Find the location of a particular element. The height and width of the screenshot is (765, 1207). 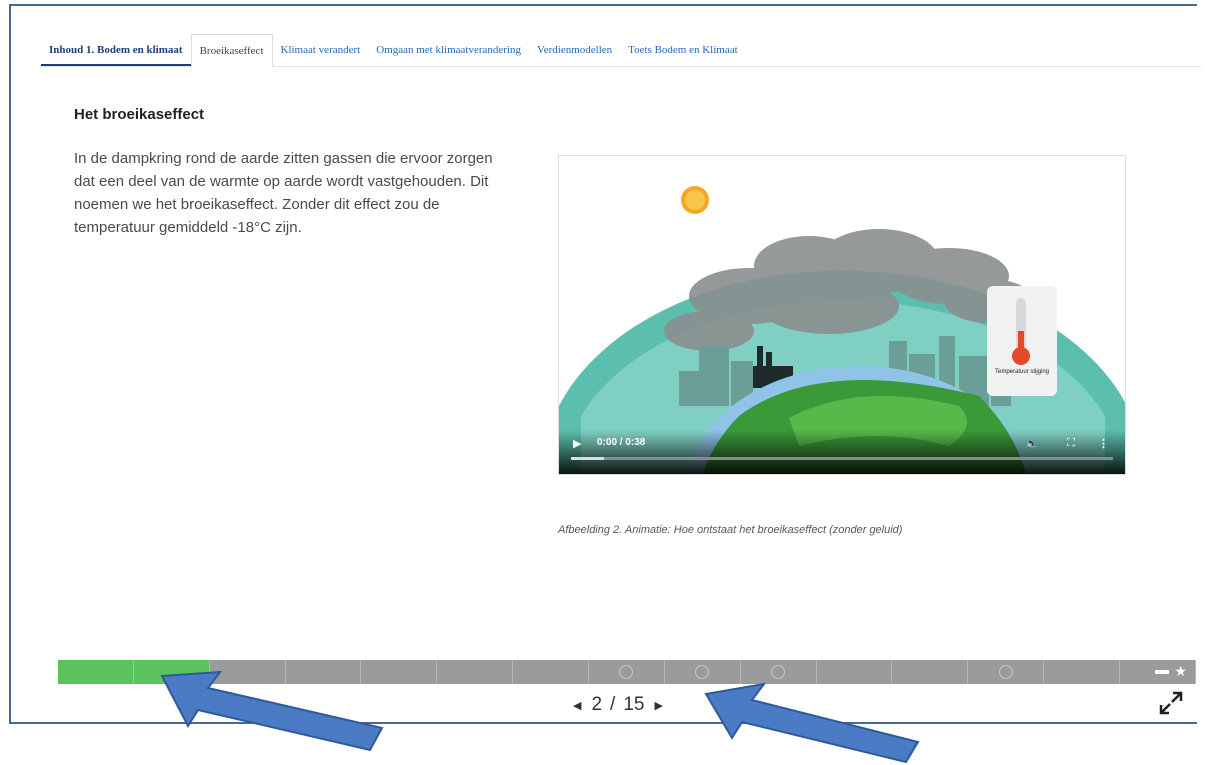

tab-broeikaseffect: Broeikaseffect is located at coordinates (231, 50).